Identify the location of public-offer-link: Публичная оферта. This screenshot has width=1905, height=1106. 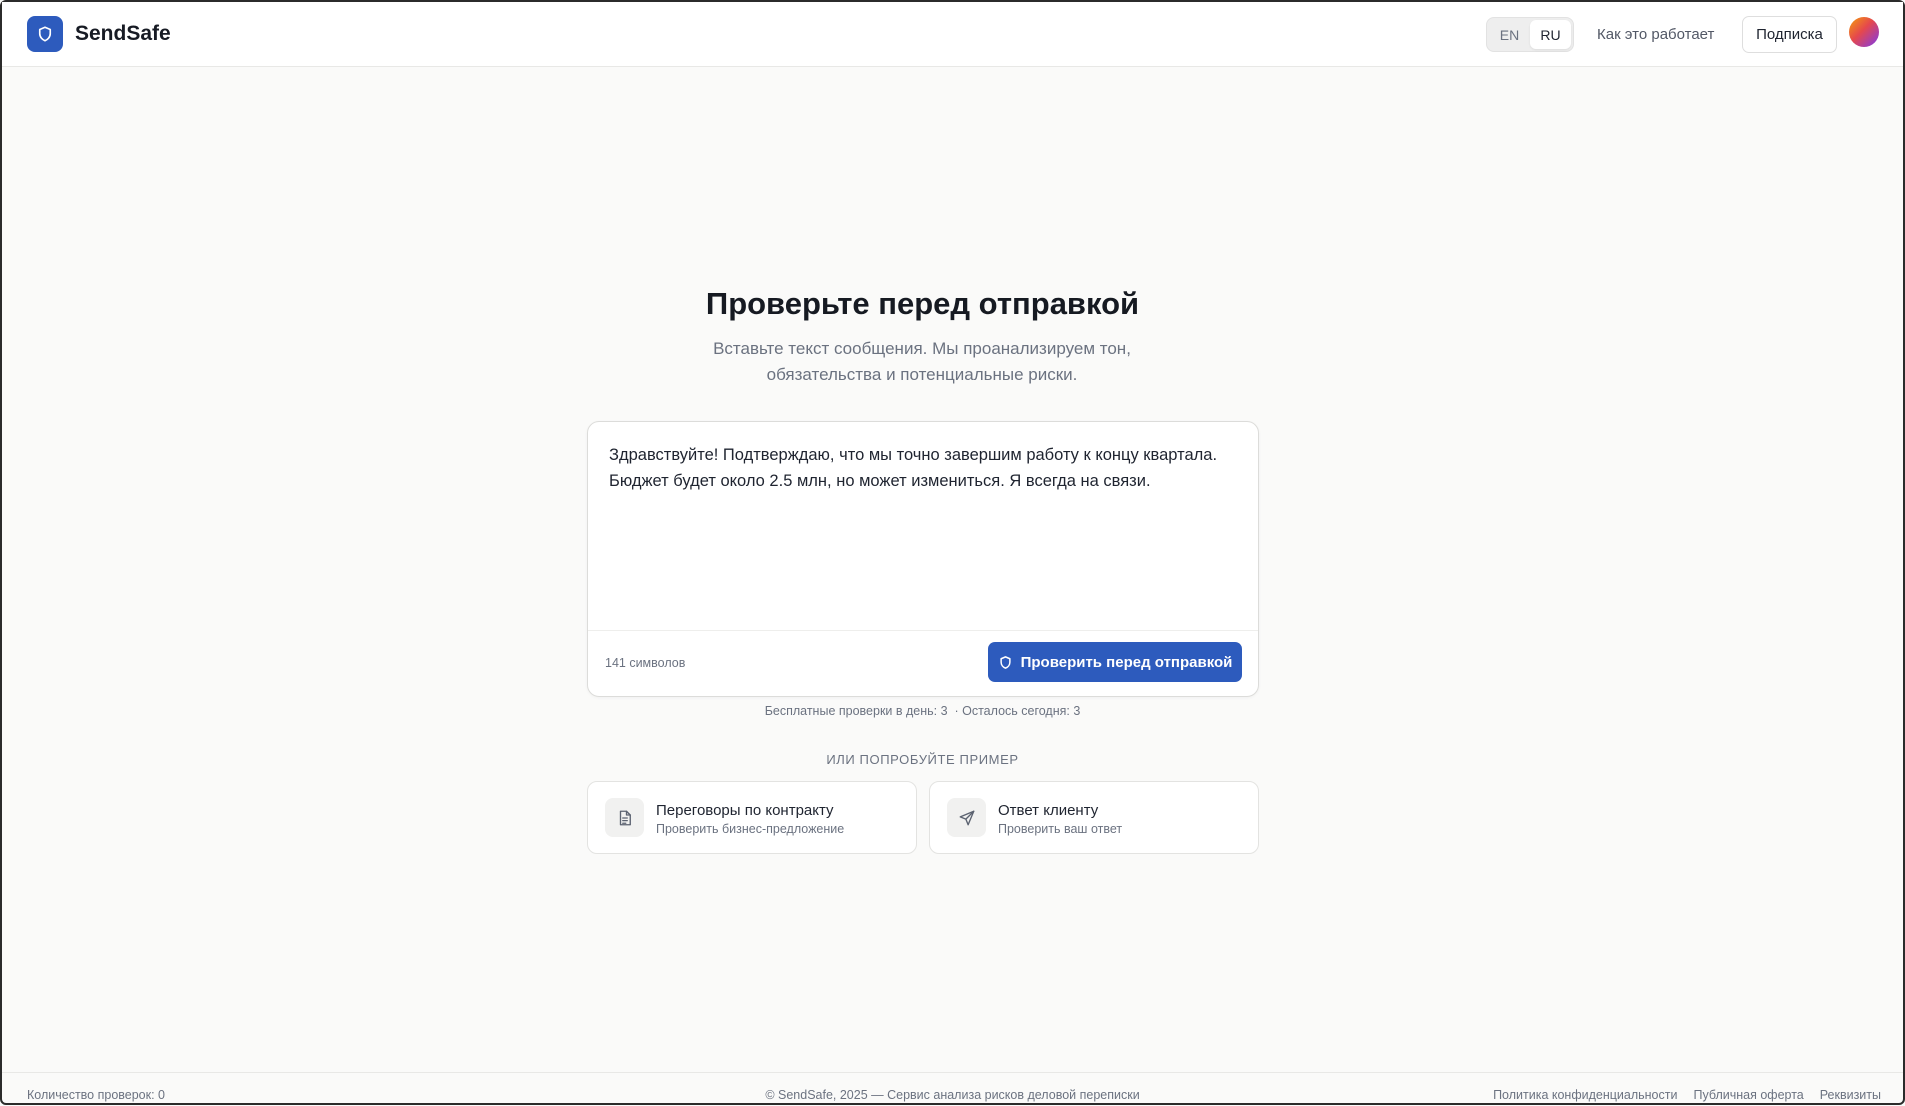
(1748, 1095).